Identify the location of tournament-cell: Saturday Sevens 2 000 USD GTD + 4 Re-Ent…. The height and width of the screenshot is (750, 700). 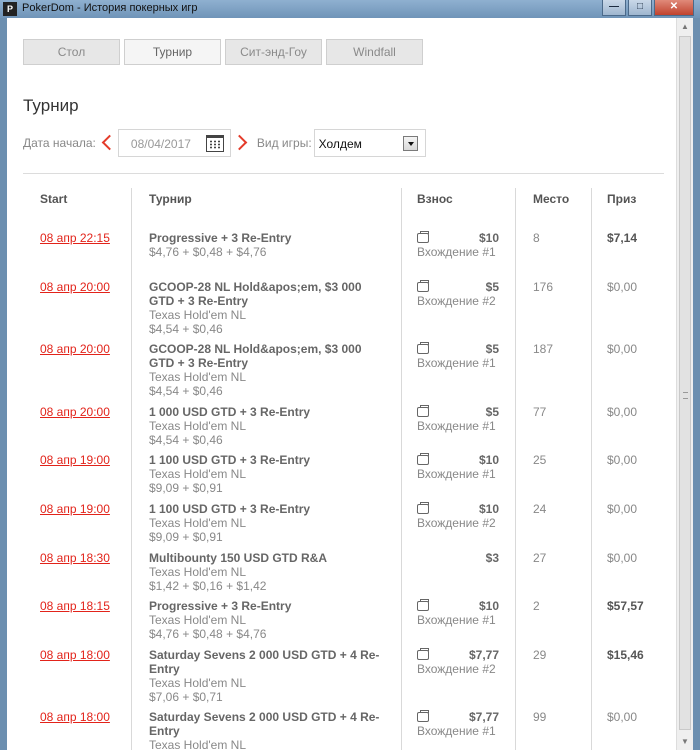
(269, 676).